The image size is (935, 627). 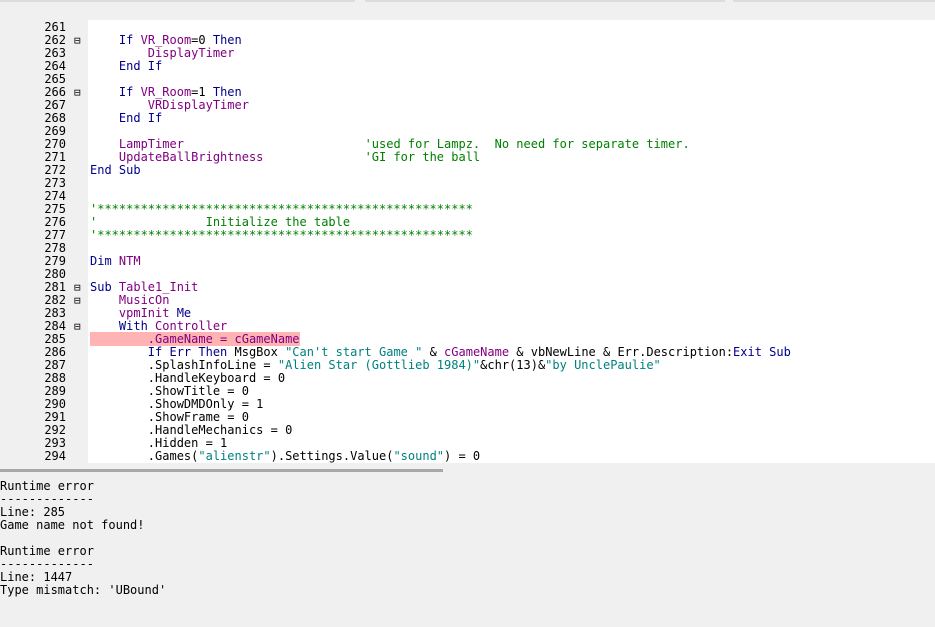 I want to click on code-token: =0, so click(x=202, y=40).